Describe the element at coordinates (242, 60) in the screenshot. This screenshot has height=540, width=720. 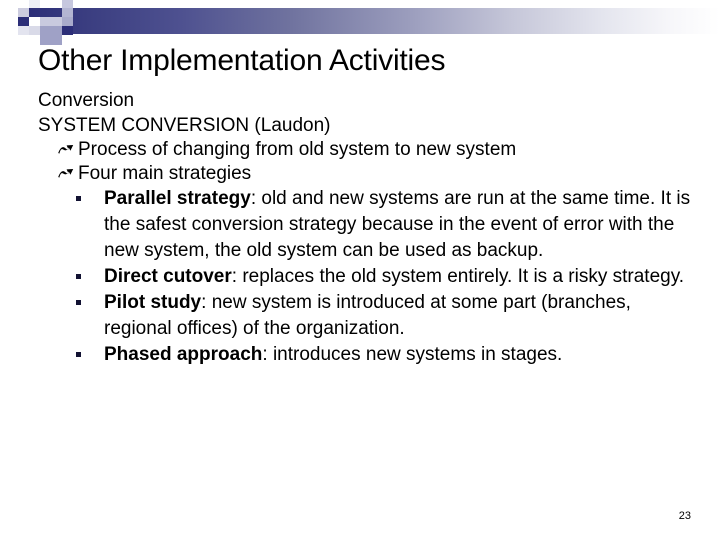
I see `page-title: Other Implementation Activities` at that location.